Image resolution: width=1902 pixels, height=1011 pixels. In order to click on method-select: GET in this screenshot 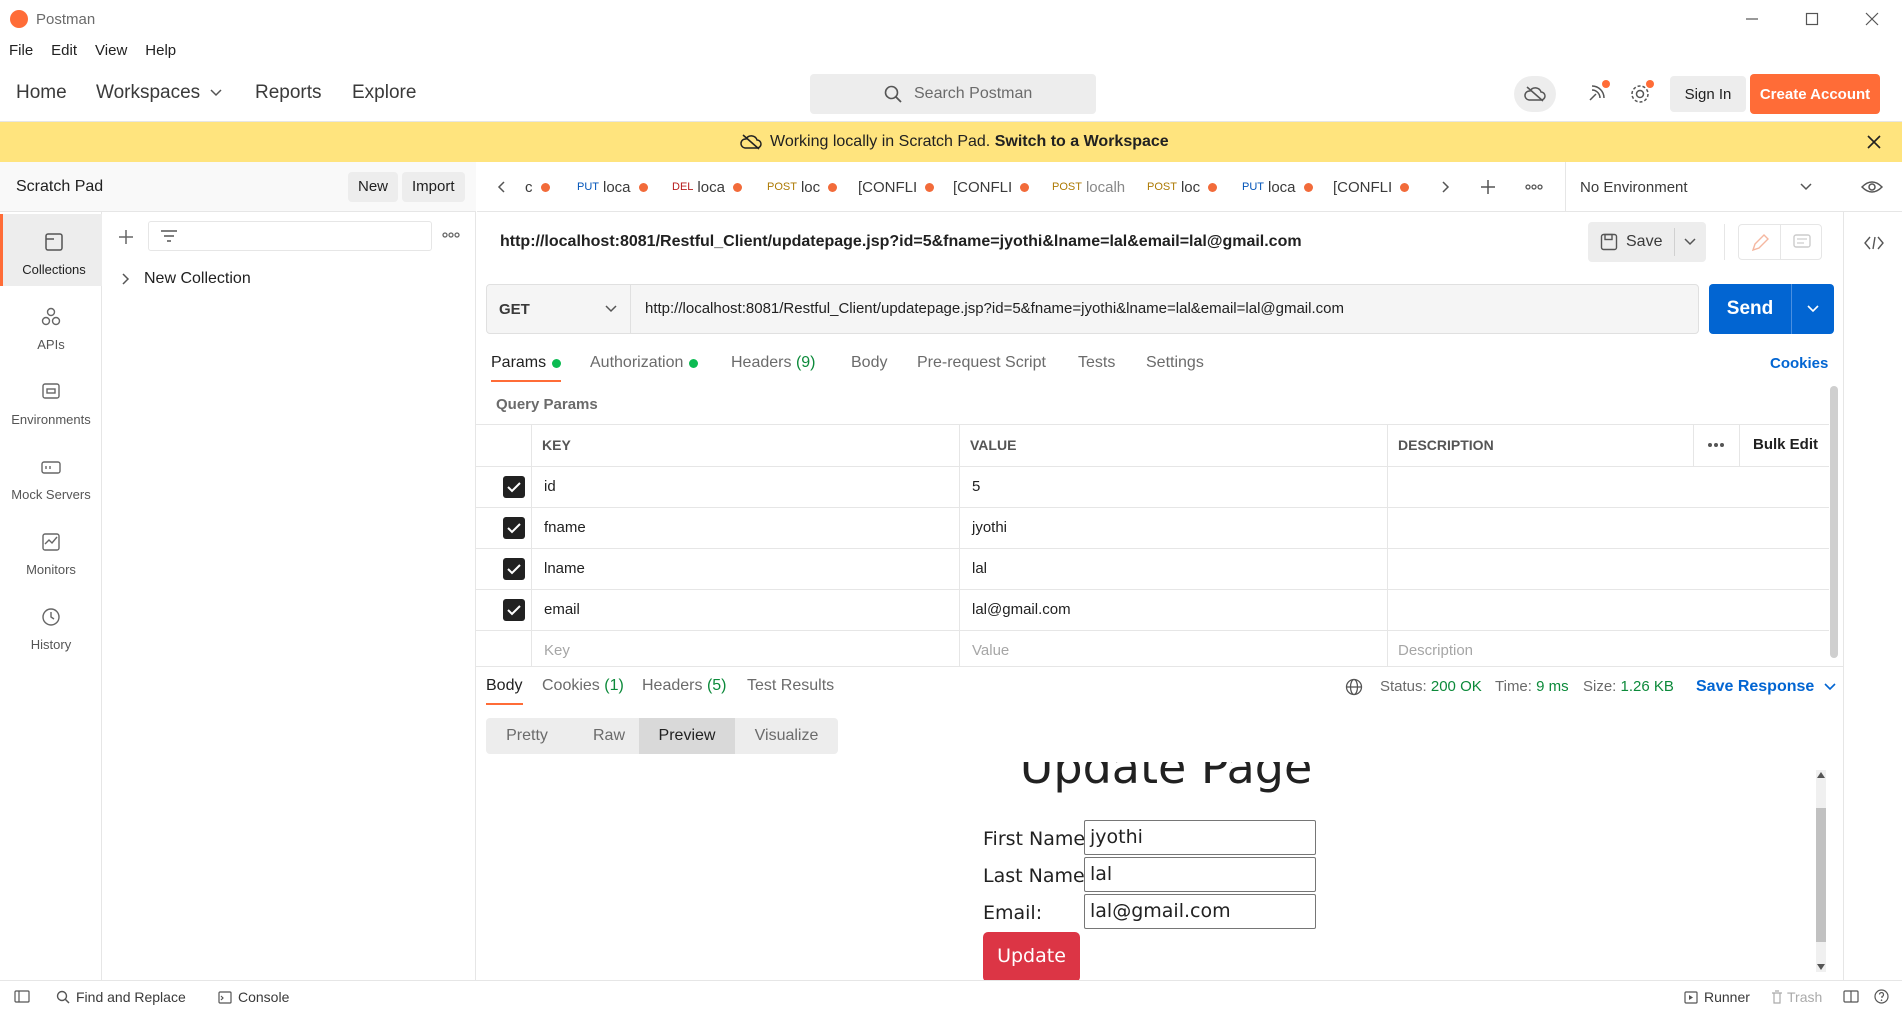, I will do `click(559, 309)`.